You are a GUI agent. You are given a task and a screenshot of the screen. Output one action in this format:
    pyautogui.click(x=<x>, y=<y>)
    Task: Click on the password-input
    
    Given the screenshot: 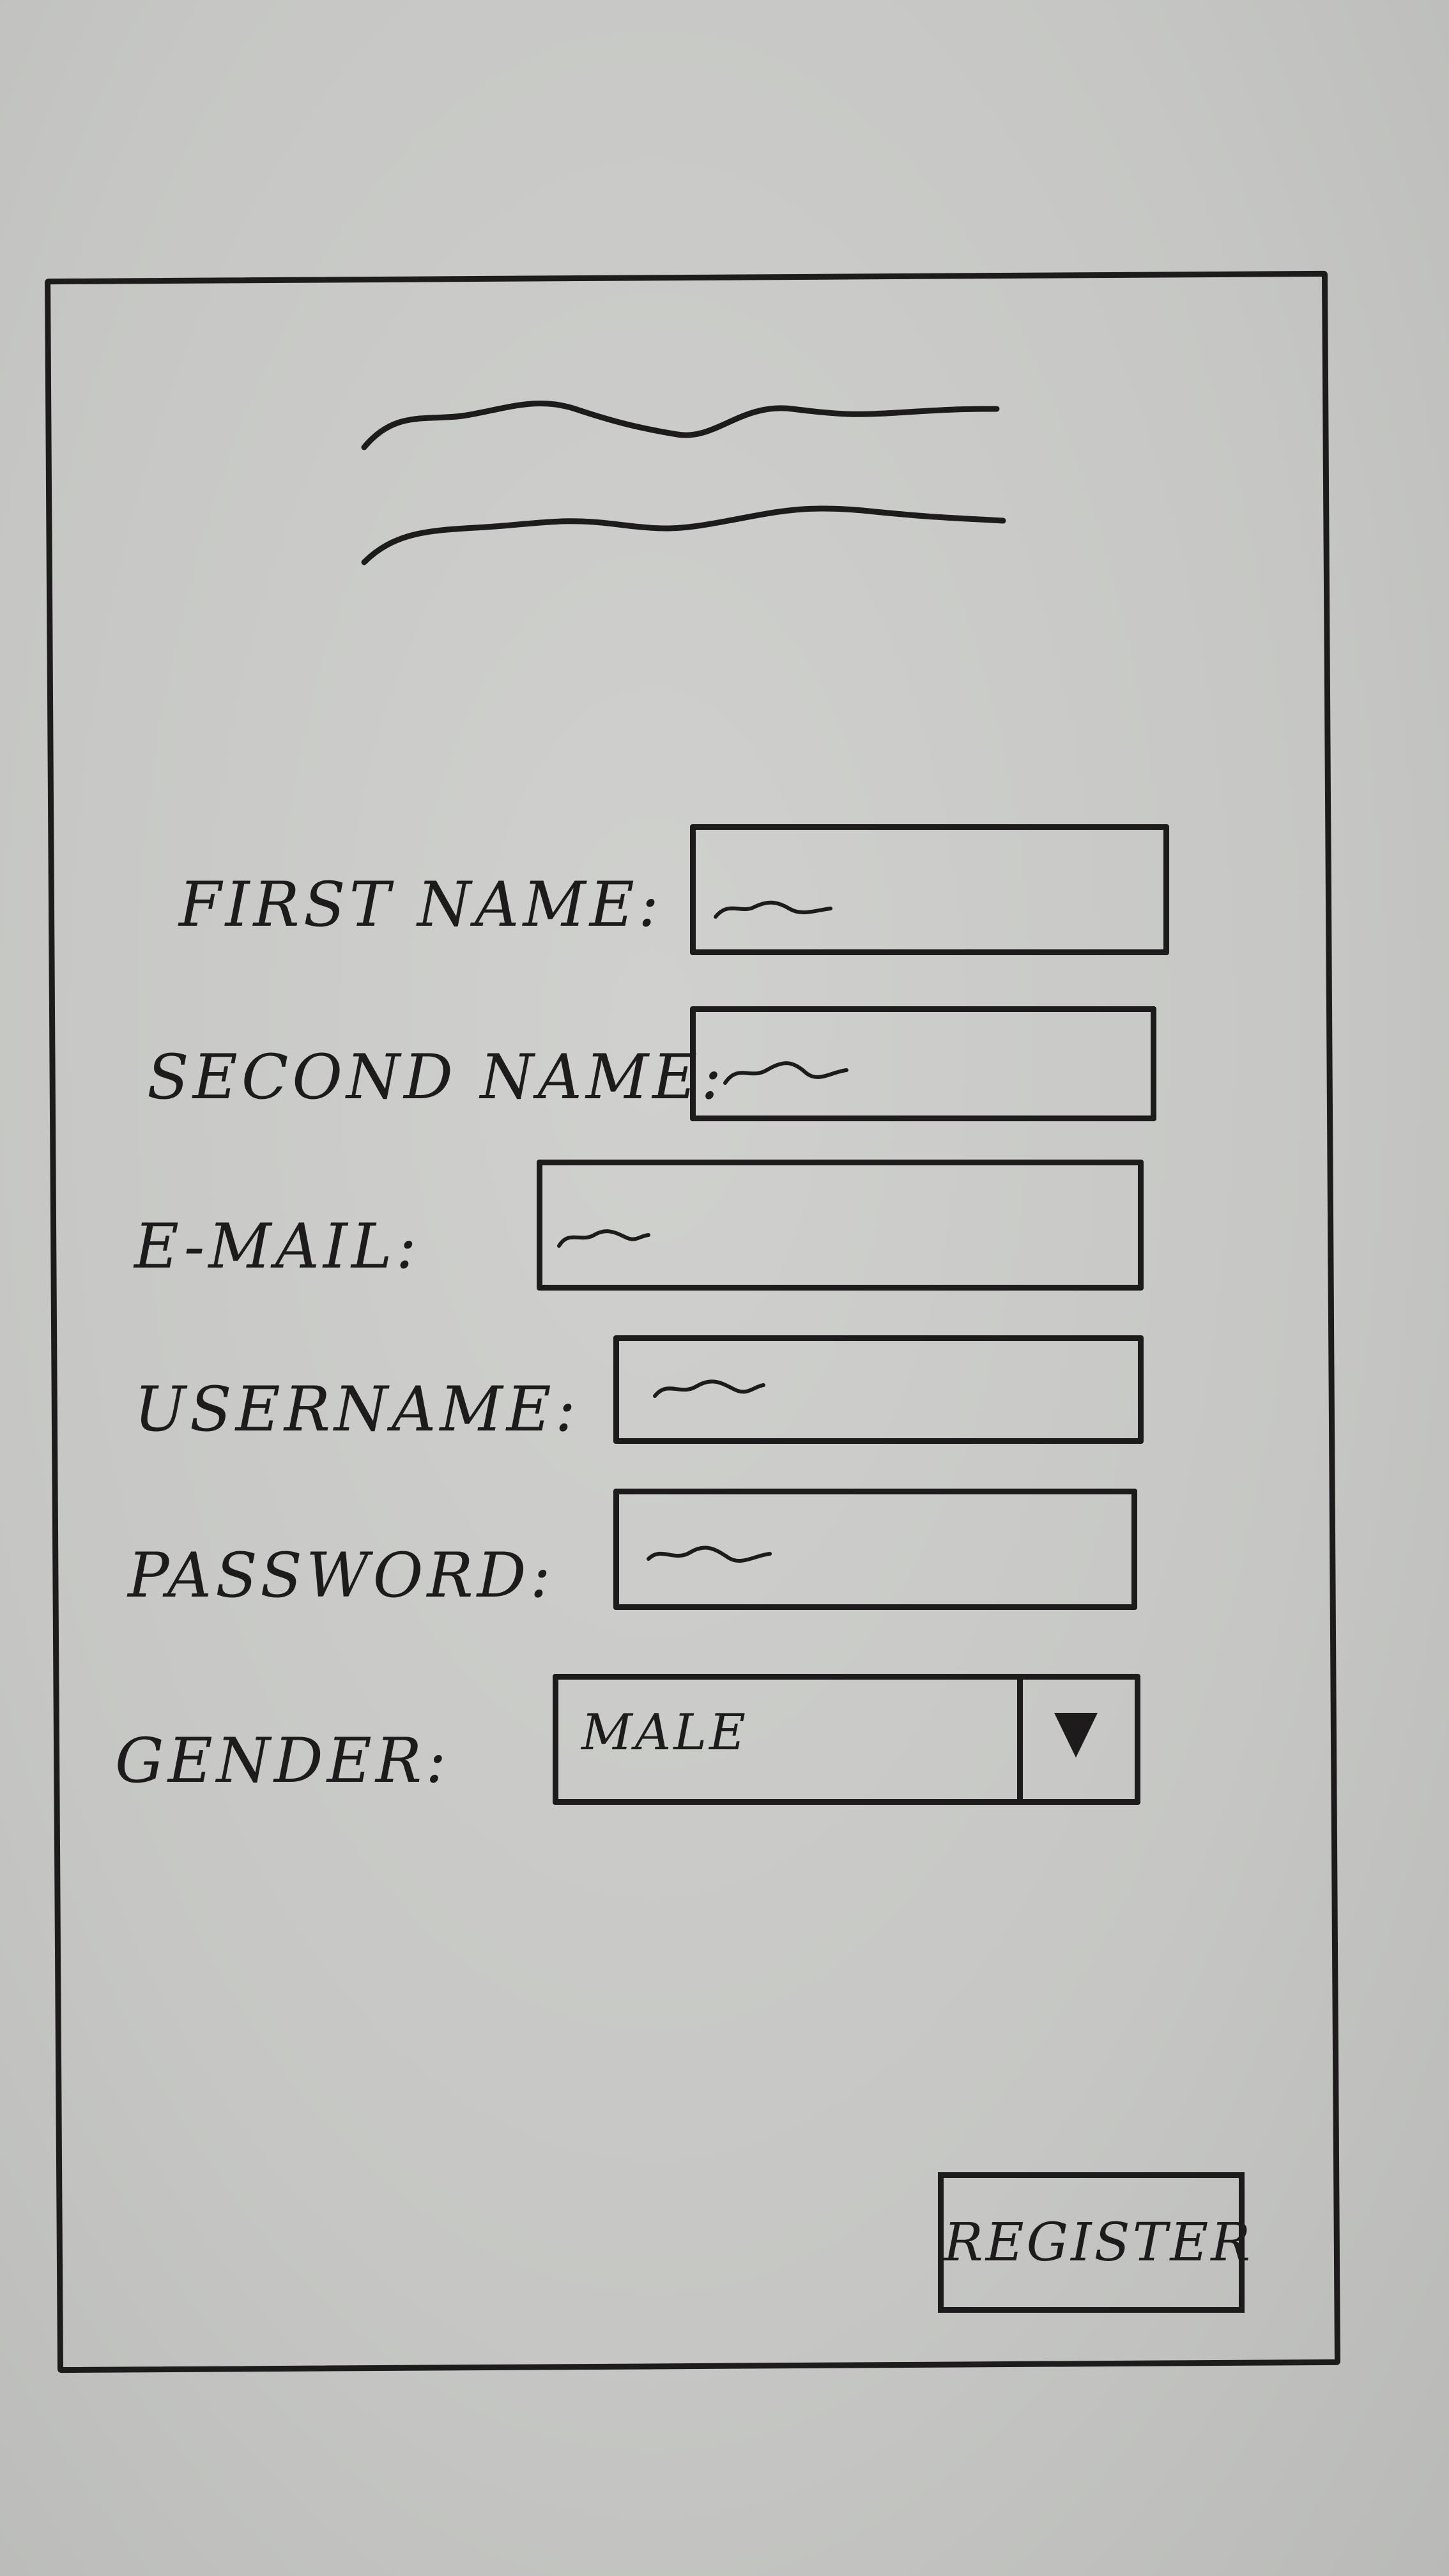 What is the action you would take?
    pyautogui.click(x=875, y=1549)
    